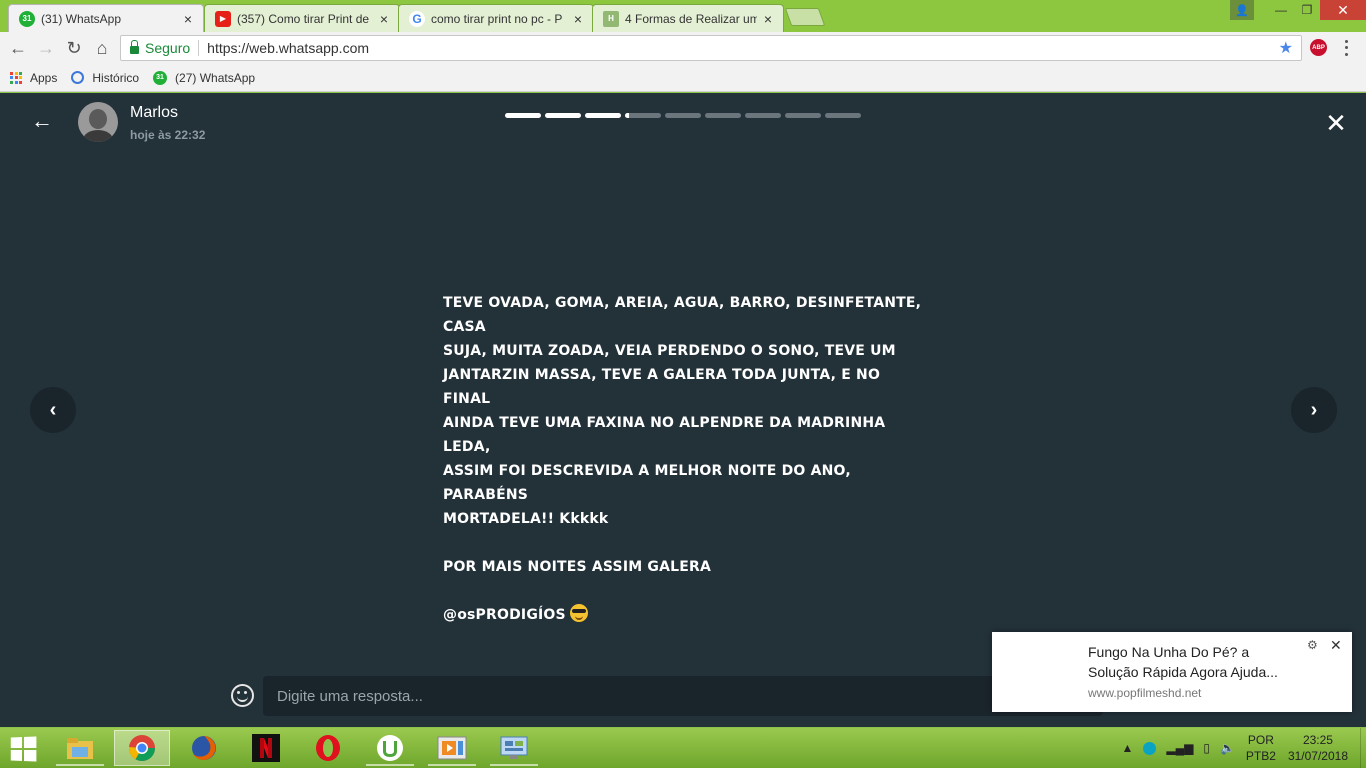 The image size is (1366, 768). What do you see at coordinates (1286, 48) in the screenshot?
I see `bookmark-star-icon: ★` at bounding box center [1286, 48].